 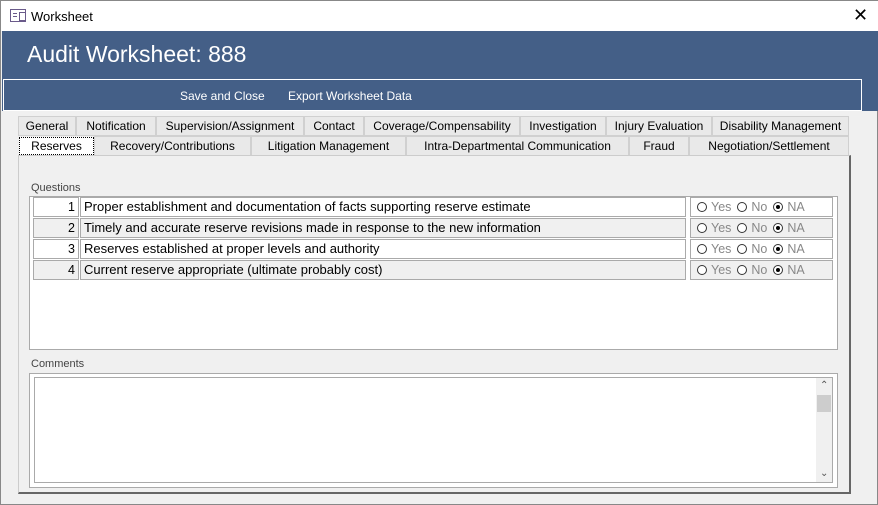 I want to click on tab-notification: Notification, so click(x=116, y=126).